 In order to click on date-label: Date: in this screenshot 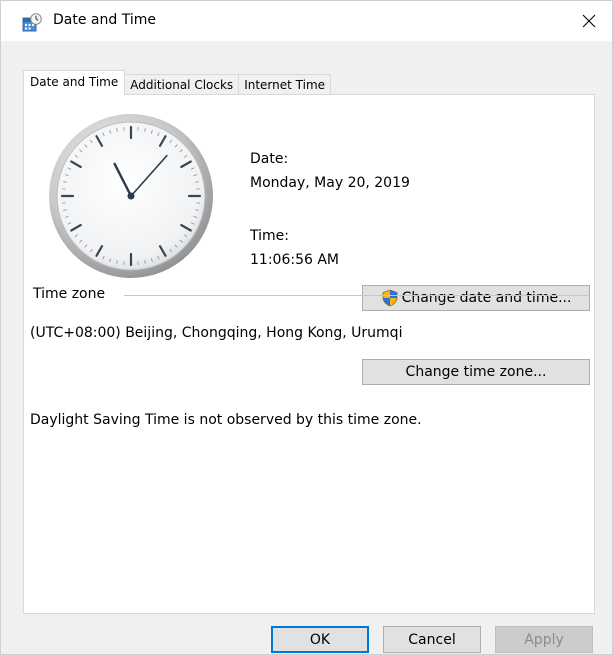, I will do `click(269, 159)`.